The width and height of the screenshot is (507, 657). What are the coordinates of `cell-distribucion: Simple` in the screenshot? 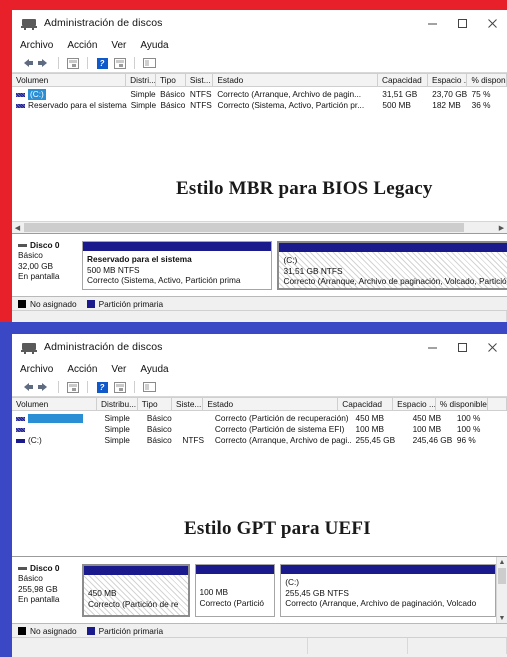 It's located at (143, 105).